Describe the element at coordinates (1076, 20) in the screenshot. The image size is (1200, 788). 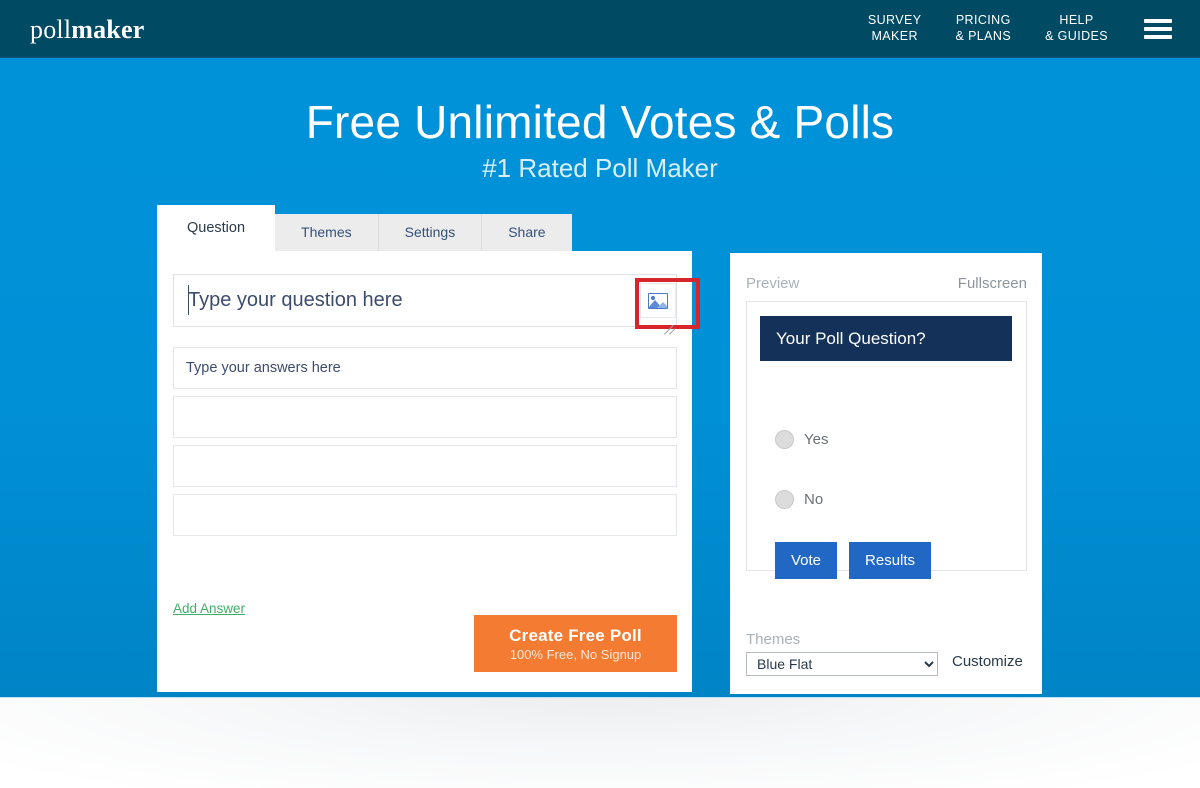
I see `nav-item-help-guides-line1: HELP` at that location.